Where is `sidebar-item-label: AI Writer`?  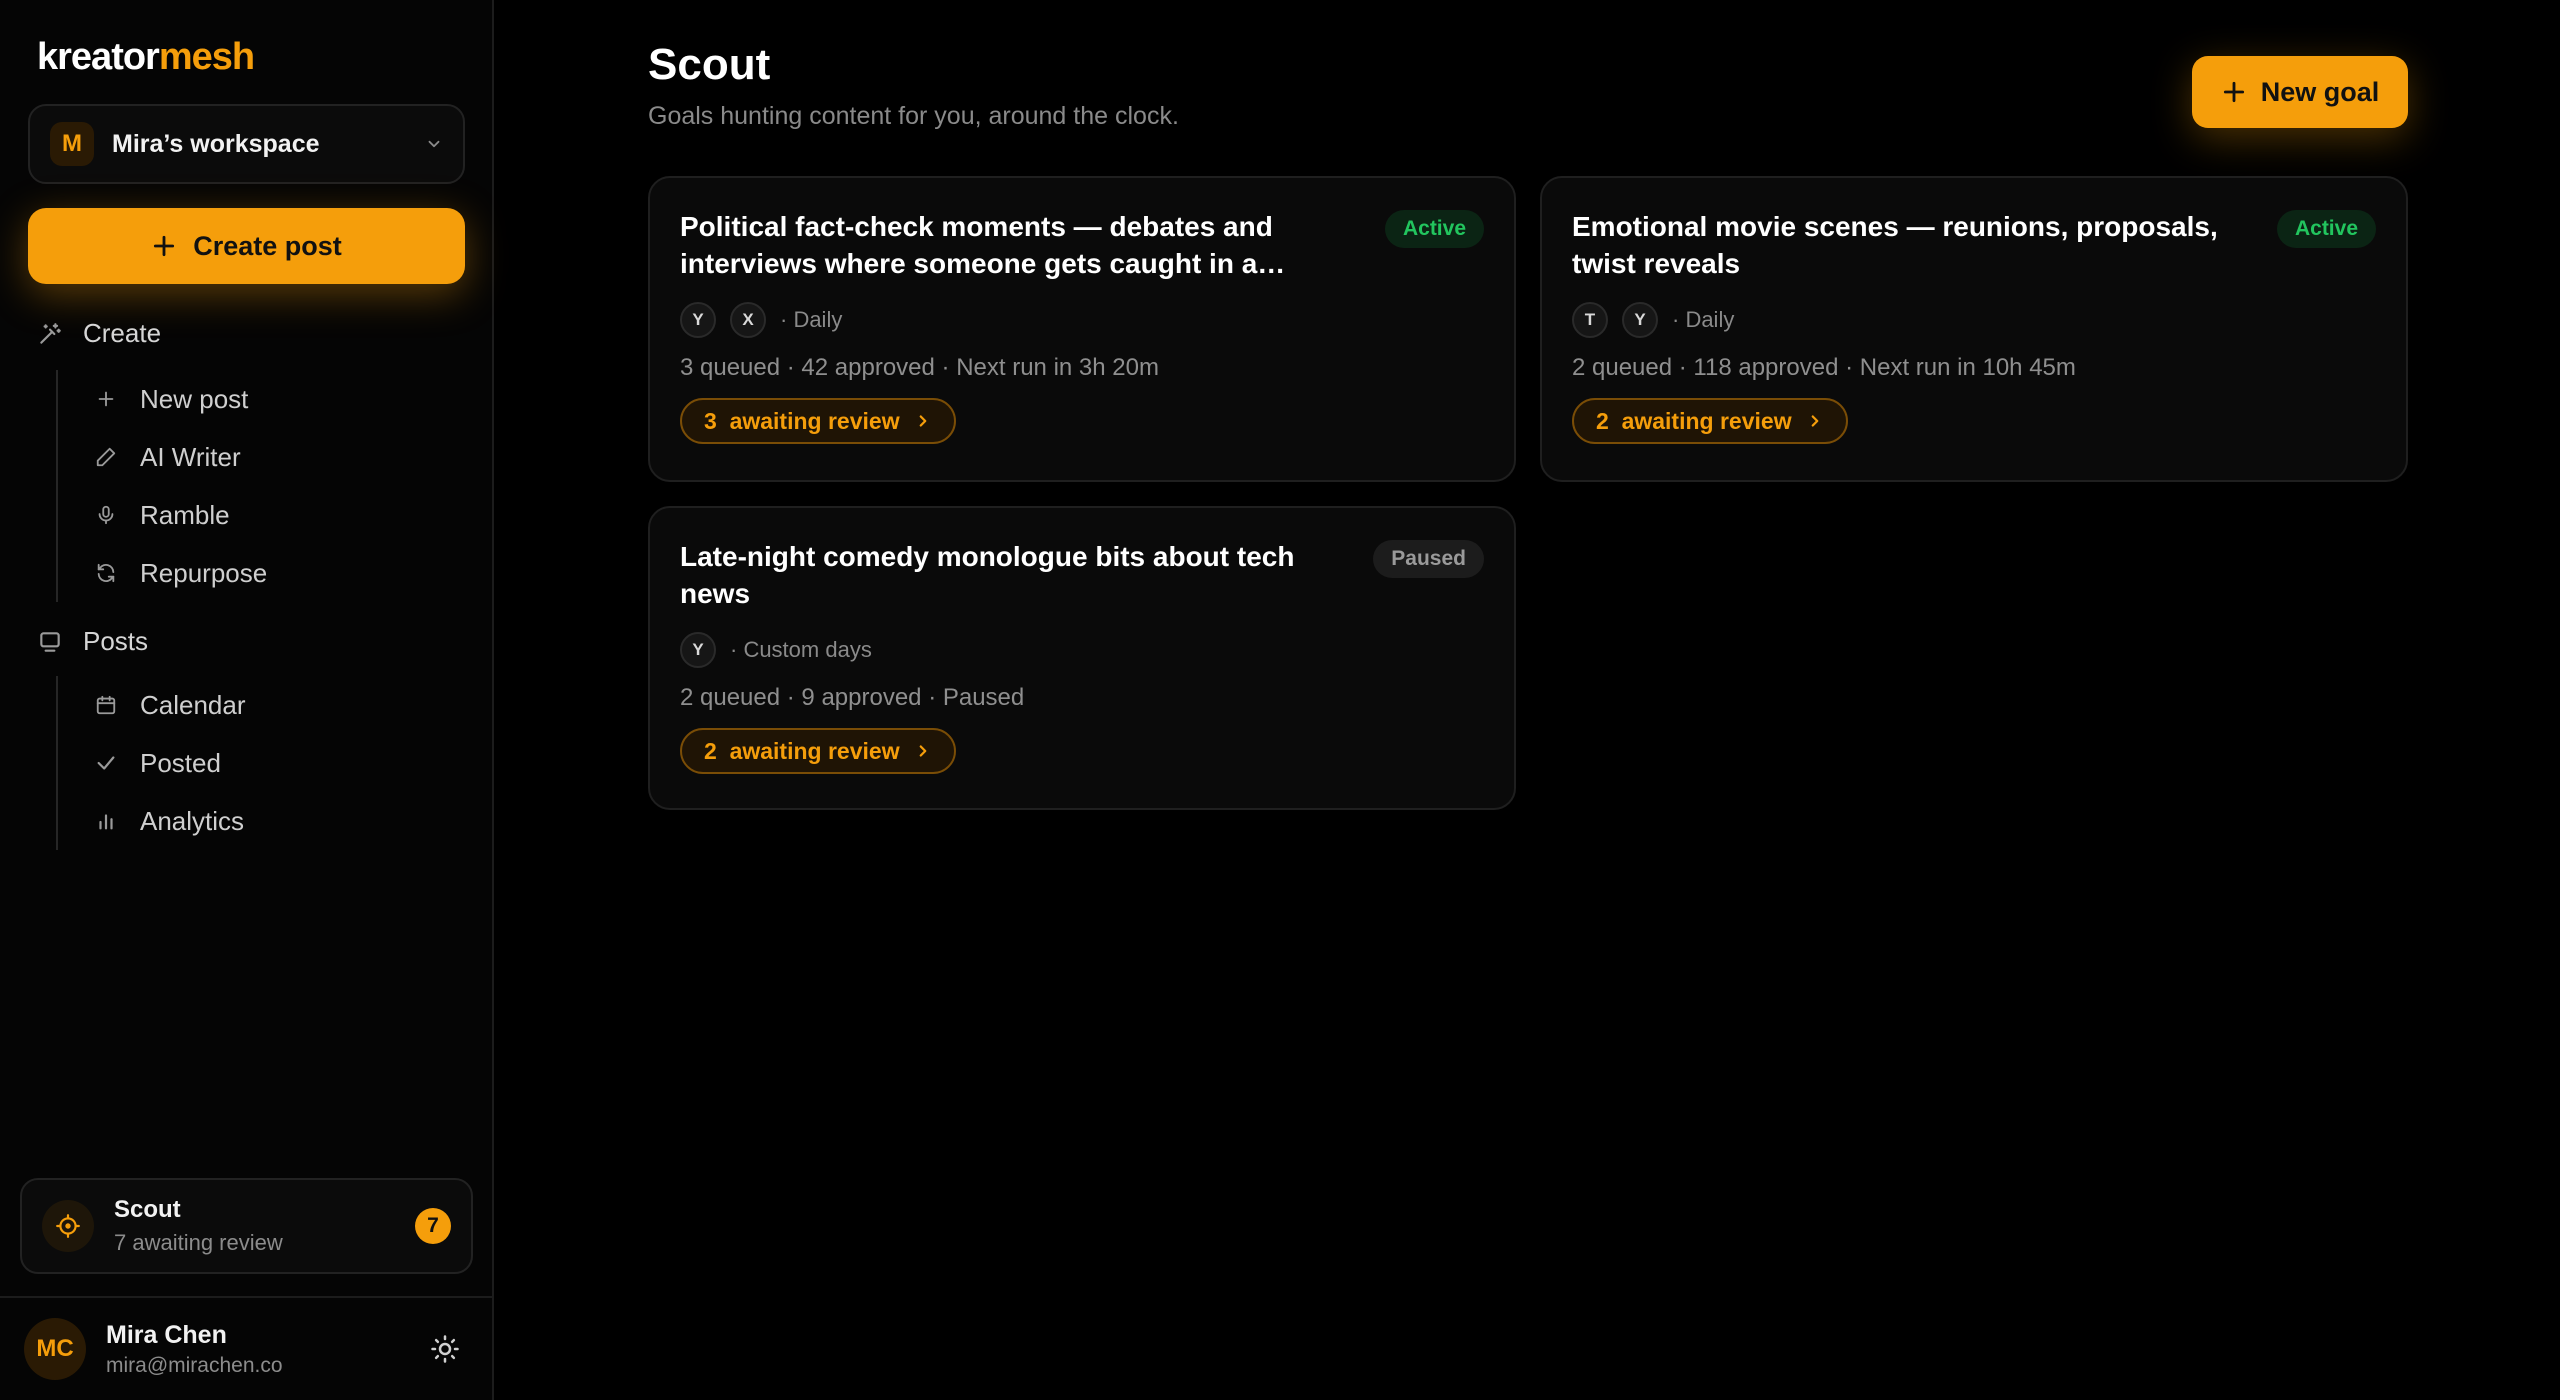
sidebar-item-label: AI Writer is located at coordinates (190, 456).